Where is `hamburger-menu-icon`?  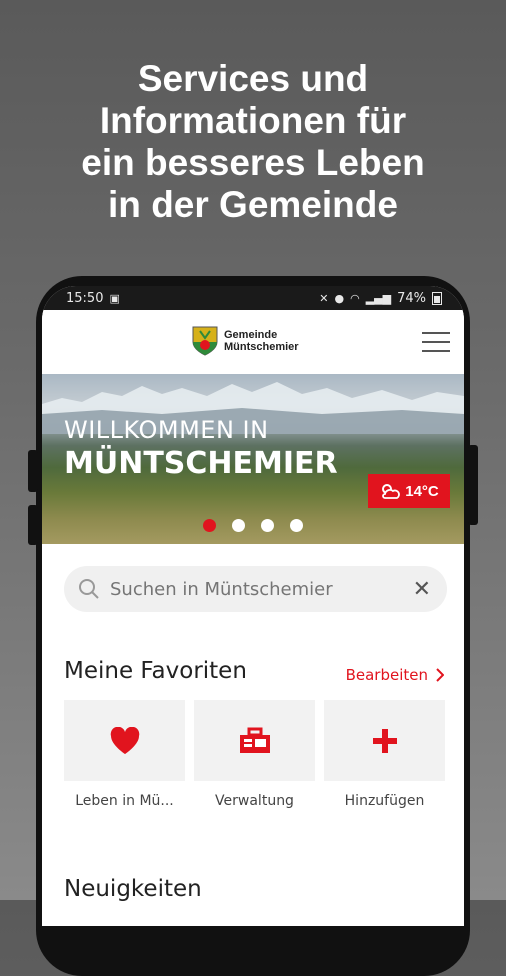
hamburger-menu-icon is located at coordinates (436, 342).